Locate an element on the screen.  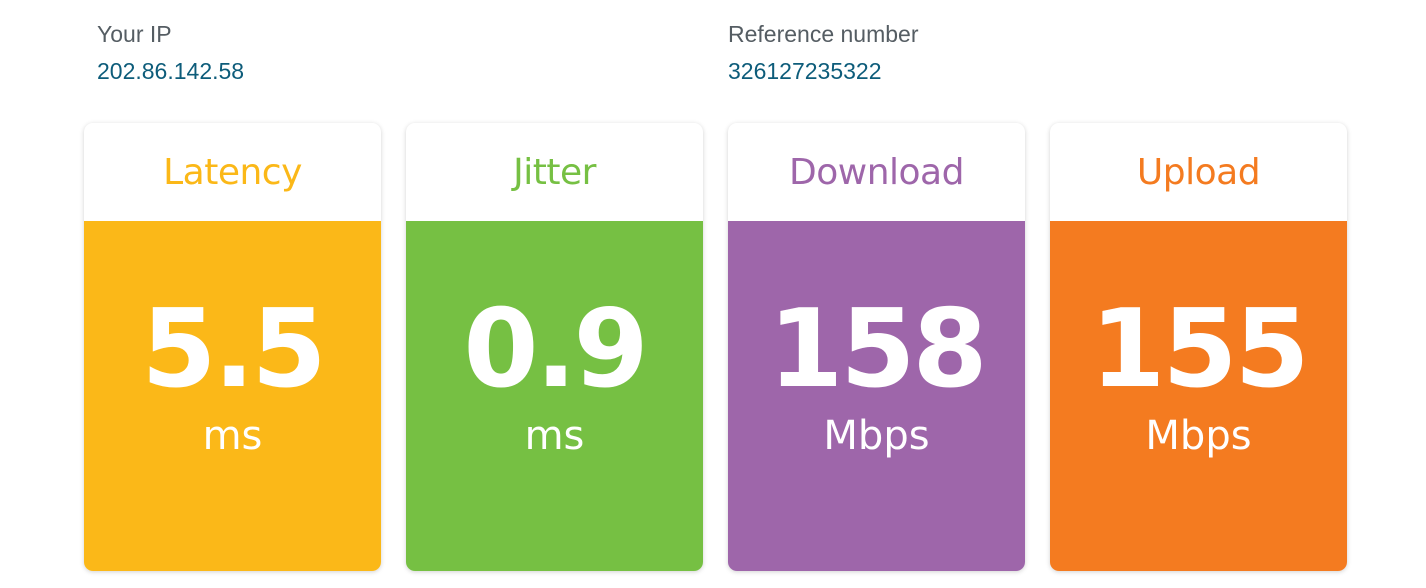
download-title: Download is located at coordinates (876, 172).